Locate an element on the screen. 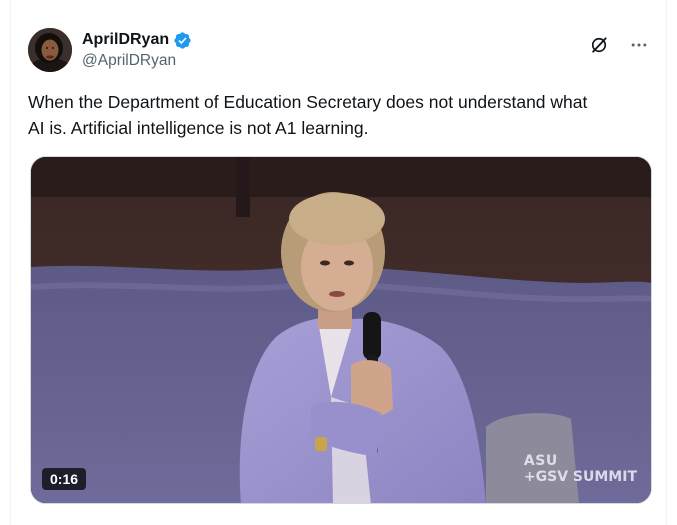  more-icon is located at coordinates (639, 45).